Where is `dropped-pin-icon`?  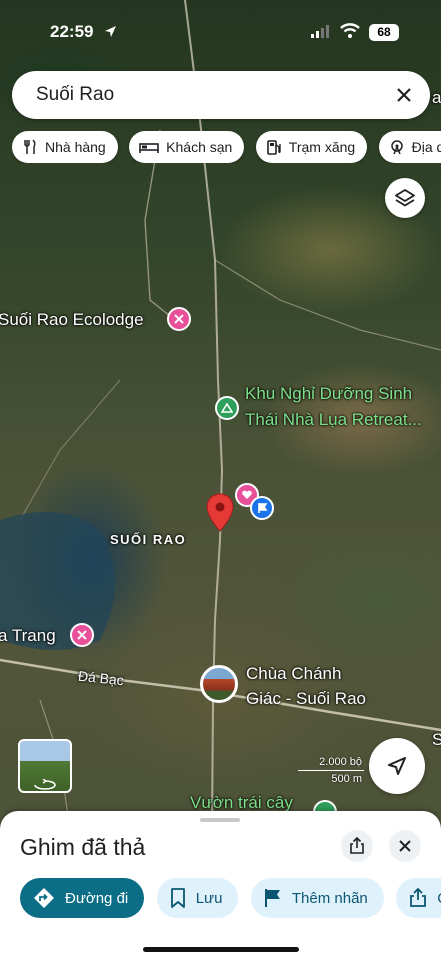
dropped-pin-icon is located at coordinates (220, 513).